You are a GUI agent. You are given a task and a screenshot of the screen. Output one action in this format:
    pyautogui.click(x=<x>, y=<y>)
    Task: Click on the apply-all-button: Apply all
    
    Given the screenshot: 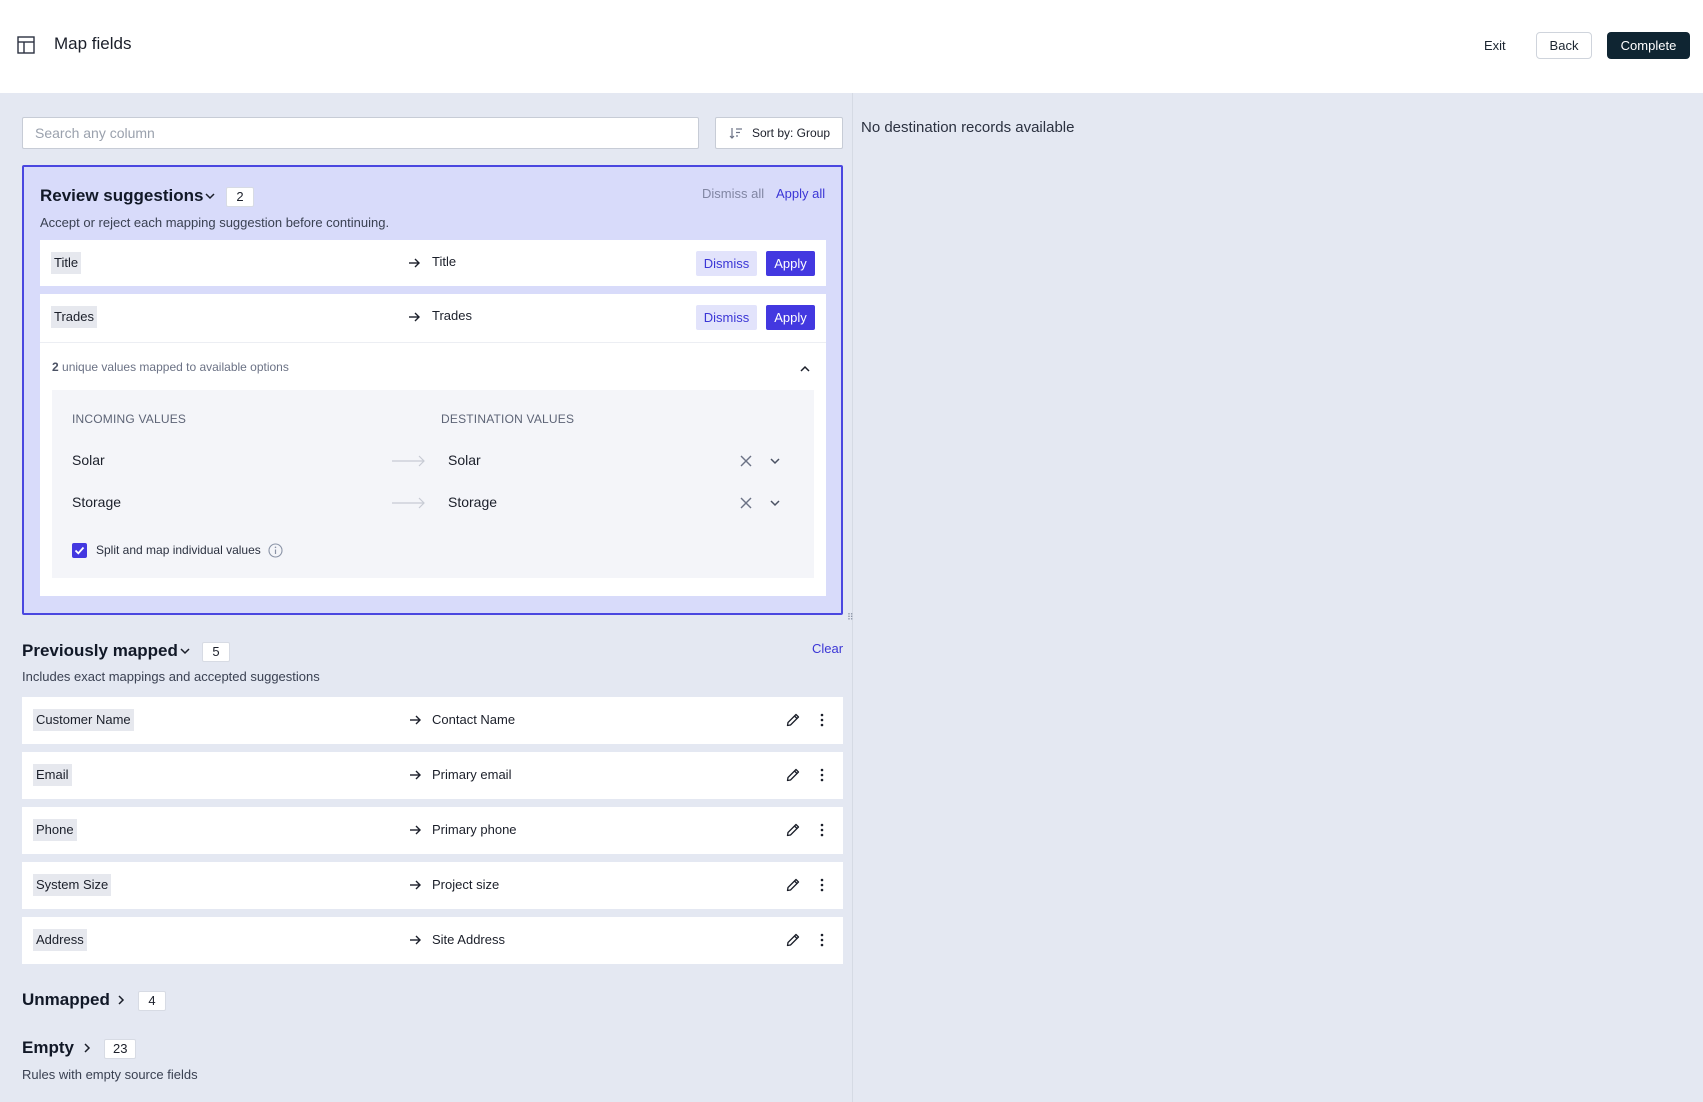 What is the action you would take?
    pyautogui.click(x=800, y=193)
    